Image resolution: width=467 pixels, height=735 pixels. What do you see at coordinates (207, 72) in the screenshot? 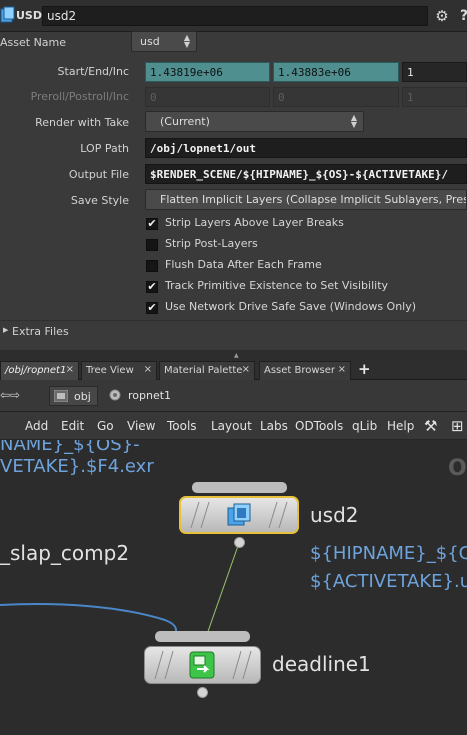
I see `start-frame-field: 1.43819e+06` at bounding box center [207, 72].